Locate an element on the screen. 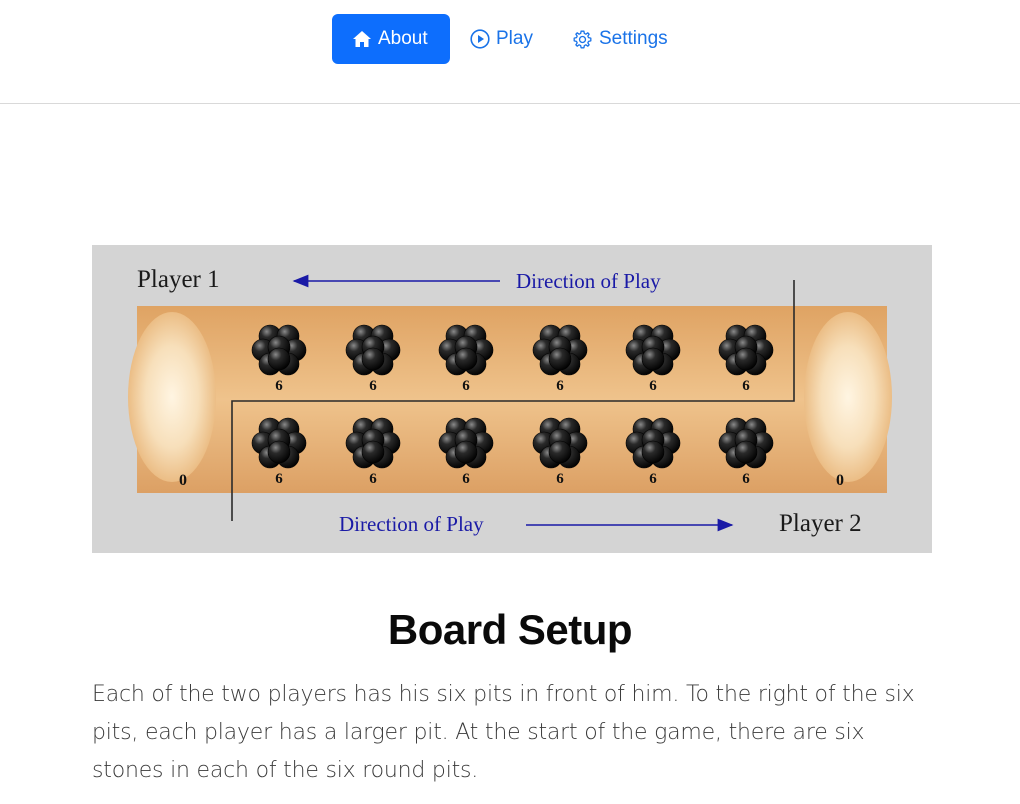 The height and width of the screenshot is (804, 1020). play-circle-icon is located at coordinates (480, 39).